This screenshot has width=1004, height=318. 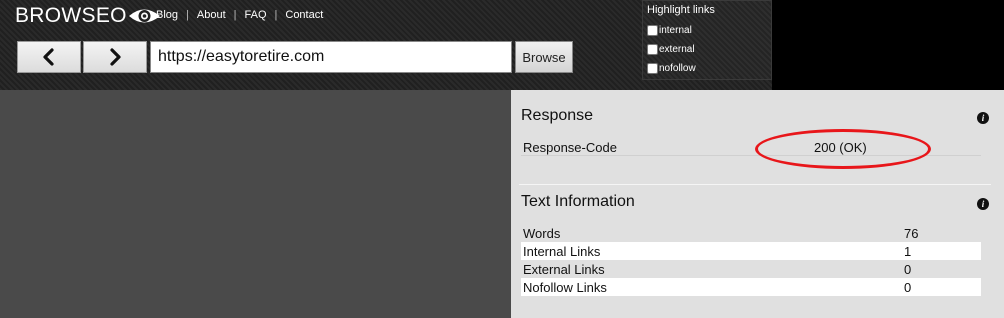 I want to click on highlight-oval-annotation, so click(x=843, y=149).